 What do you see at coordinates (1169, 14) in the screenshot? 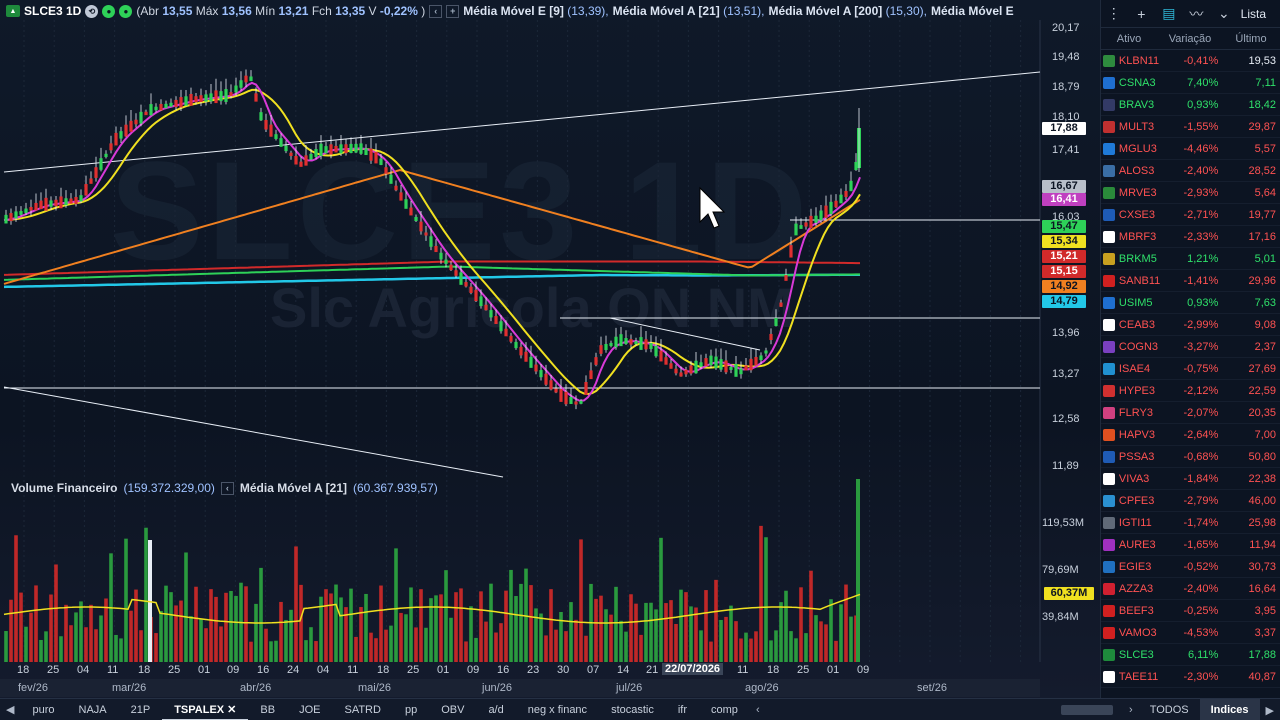
I see `database-icon: ▤` at bounding box center [1169, 14].